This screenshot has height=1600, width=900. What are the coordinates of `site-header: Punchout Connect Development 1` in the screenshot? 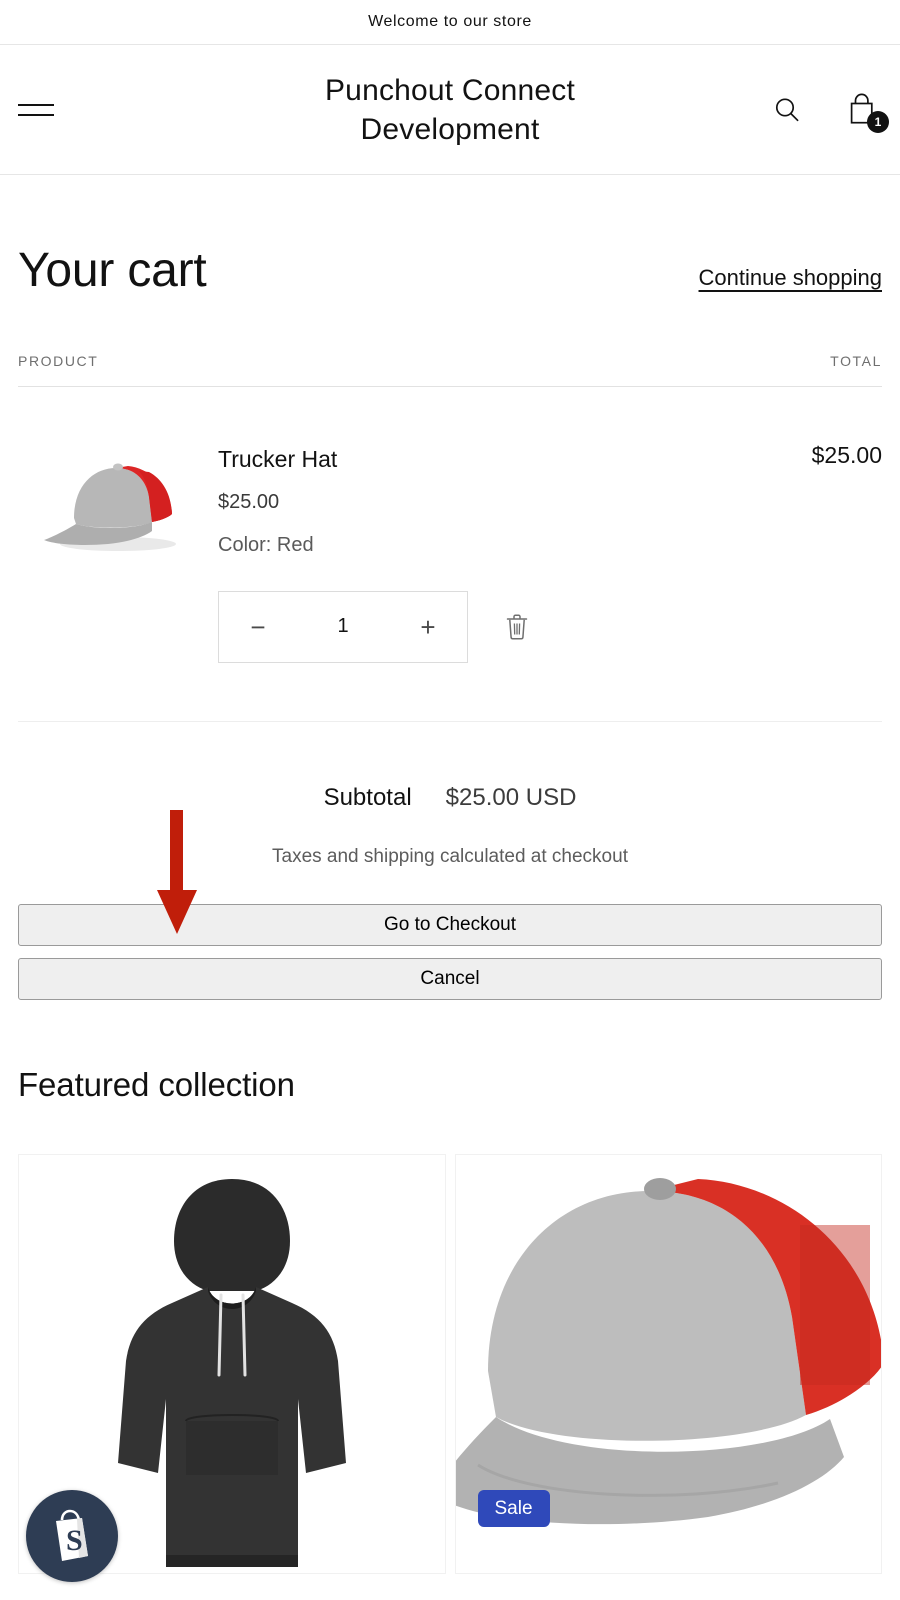 It's located at (450, 110).